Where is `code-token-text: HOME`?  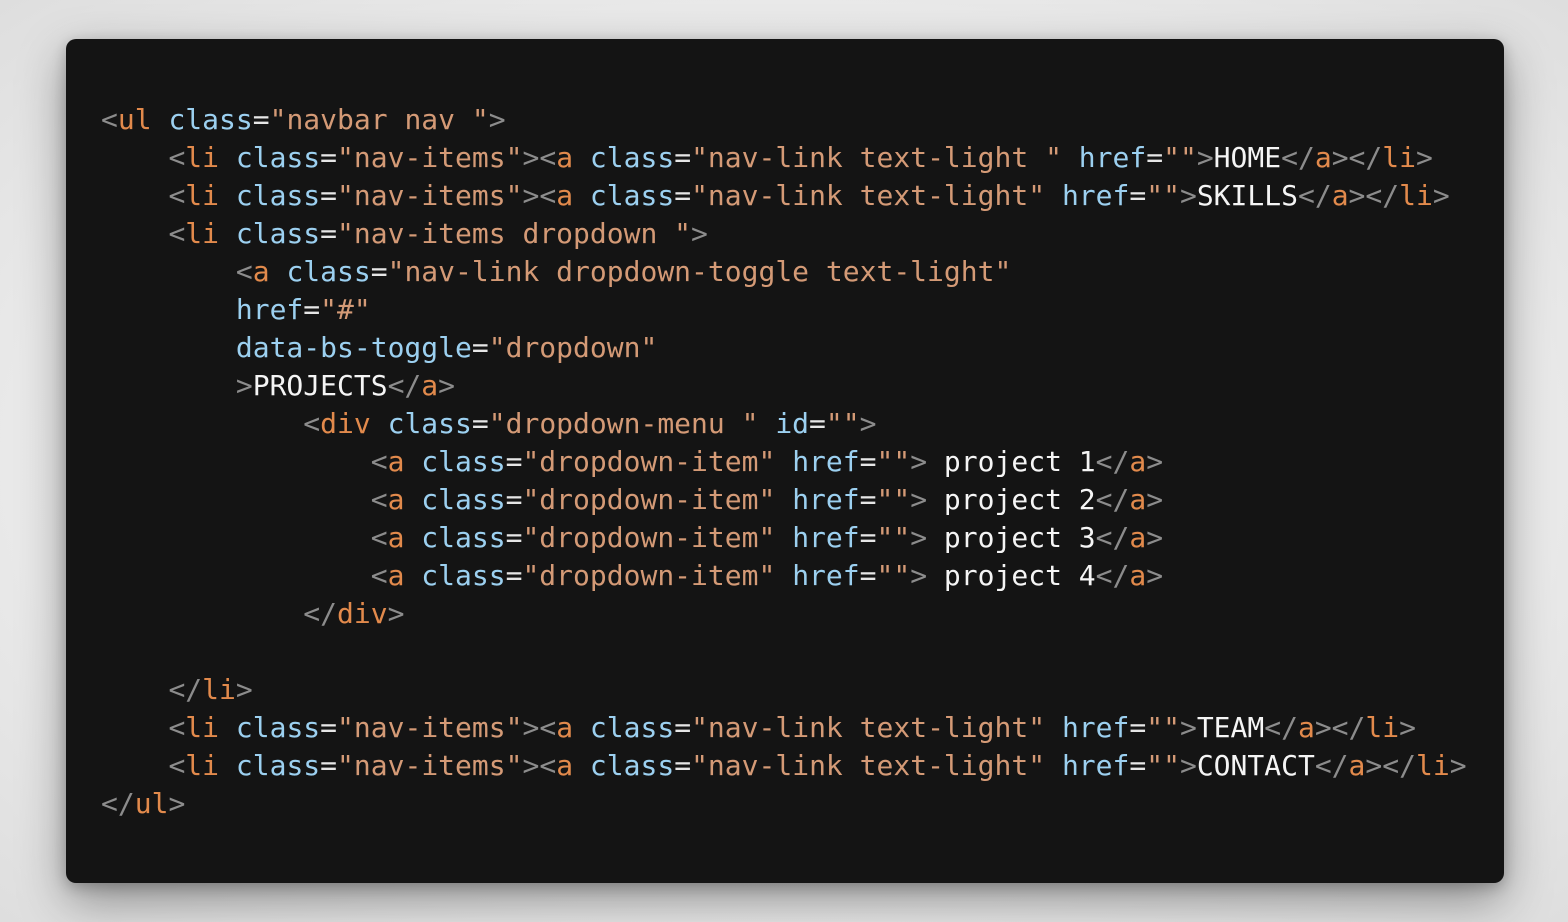
code-token-text: HOME is located at coordinates (1247, 157).